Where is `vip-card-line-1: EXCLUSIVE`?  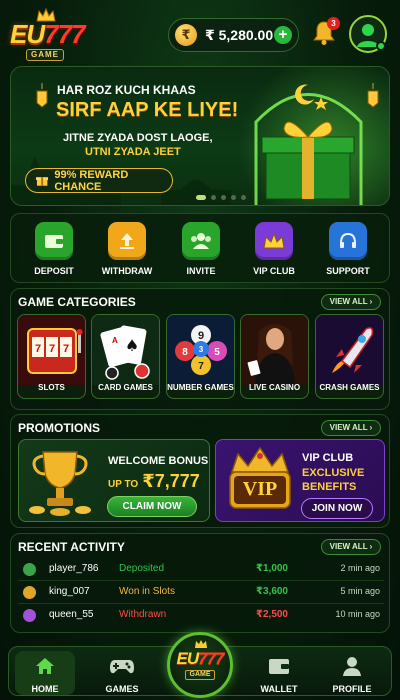 vip-card-line-1: EXCLUSIVE is located at coordinates (333, 473).